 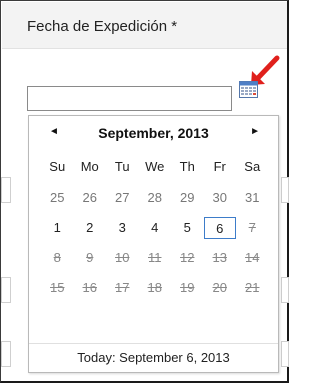 I want to click on day-cell: 27, so click(x=122, y=198).